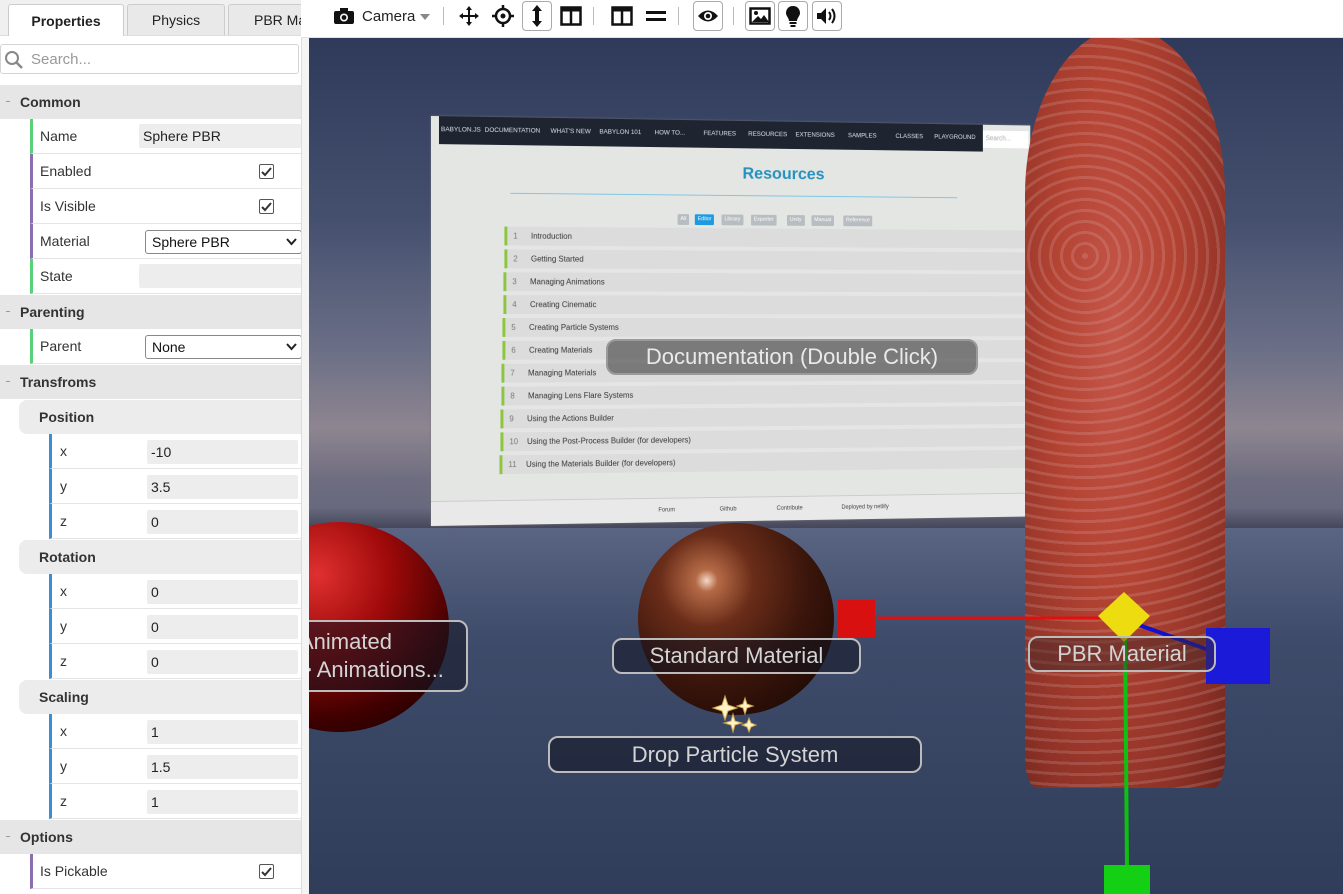  Describe the element at coordinates (222, 452) in the screenshot. I see `position-x-field: -10` at that location.